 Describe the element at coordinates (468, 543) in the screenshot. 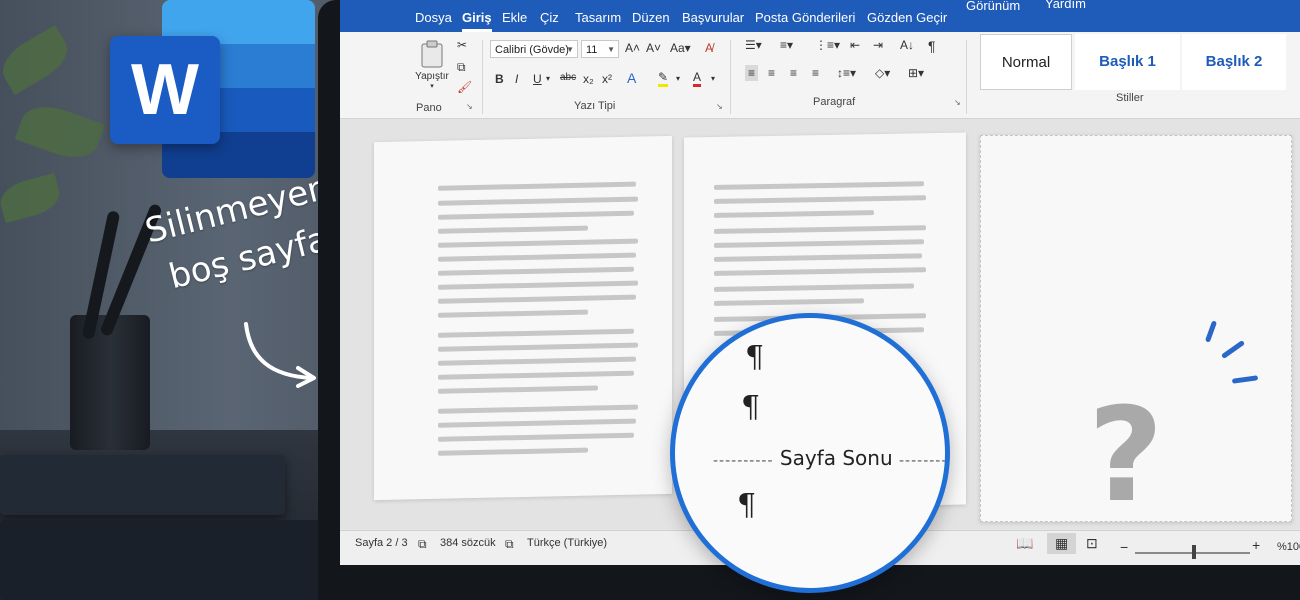

I see `word-count: 384 sözcük` at that location.